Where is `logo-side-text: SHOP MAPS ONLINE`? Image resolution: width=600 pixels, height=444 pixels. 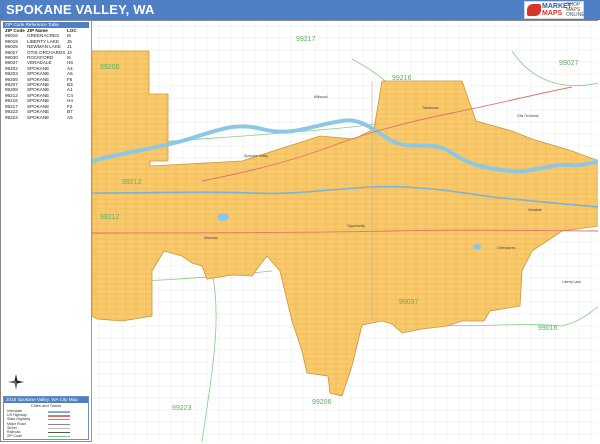 logo-side-text: SHOP MAPS ONLINE is located at coordinates (575, 10).